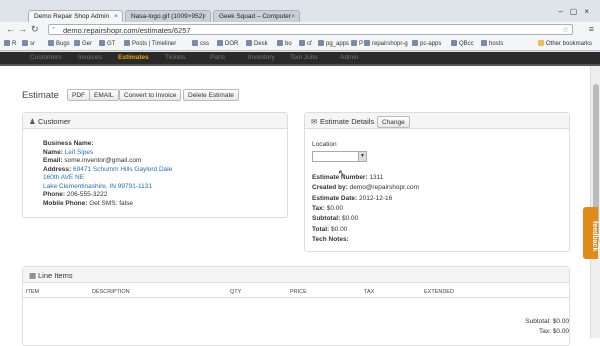  I want to click on bookmark: repairshopr-g, so click(386, 43).